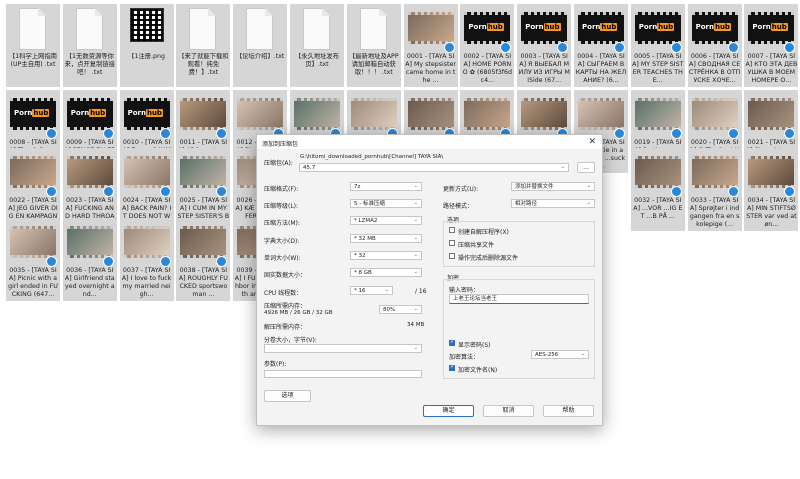 The width and height of the screenshot is (800, 479). What do you see at coordinates (282, 258) in the screenshot?
I see `word-label: 单词大小(W):` at bounding box center [282, 258].